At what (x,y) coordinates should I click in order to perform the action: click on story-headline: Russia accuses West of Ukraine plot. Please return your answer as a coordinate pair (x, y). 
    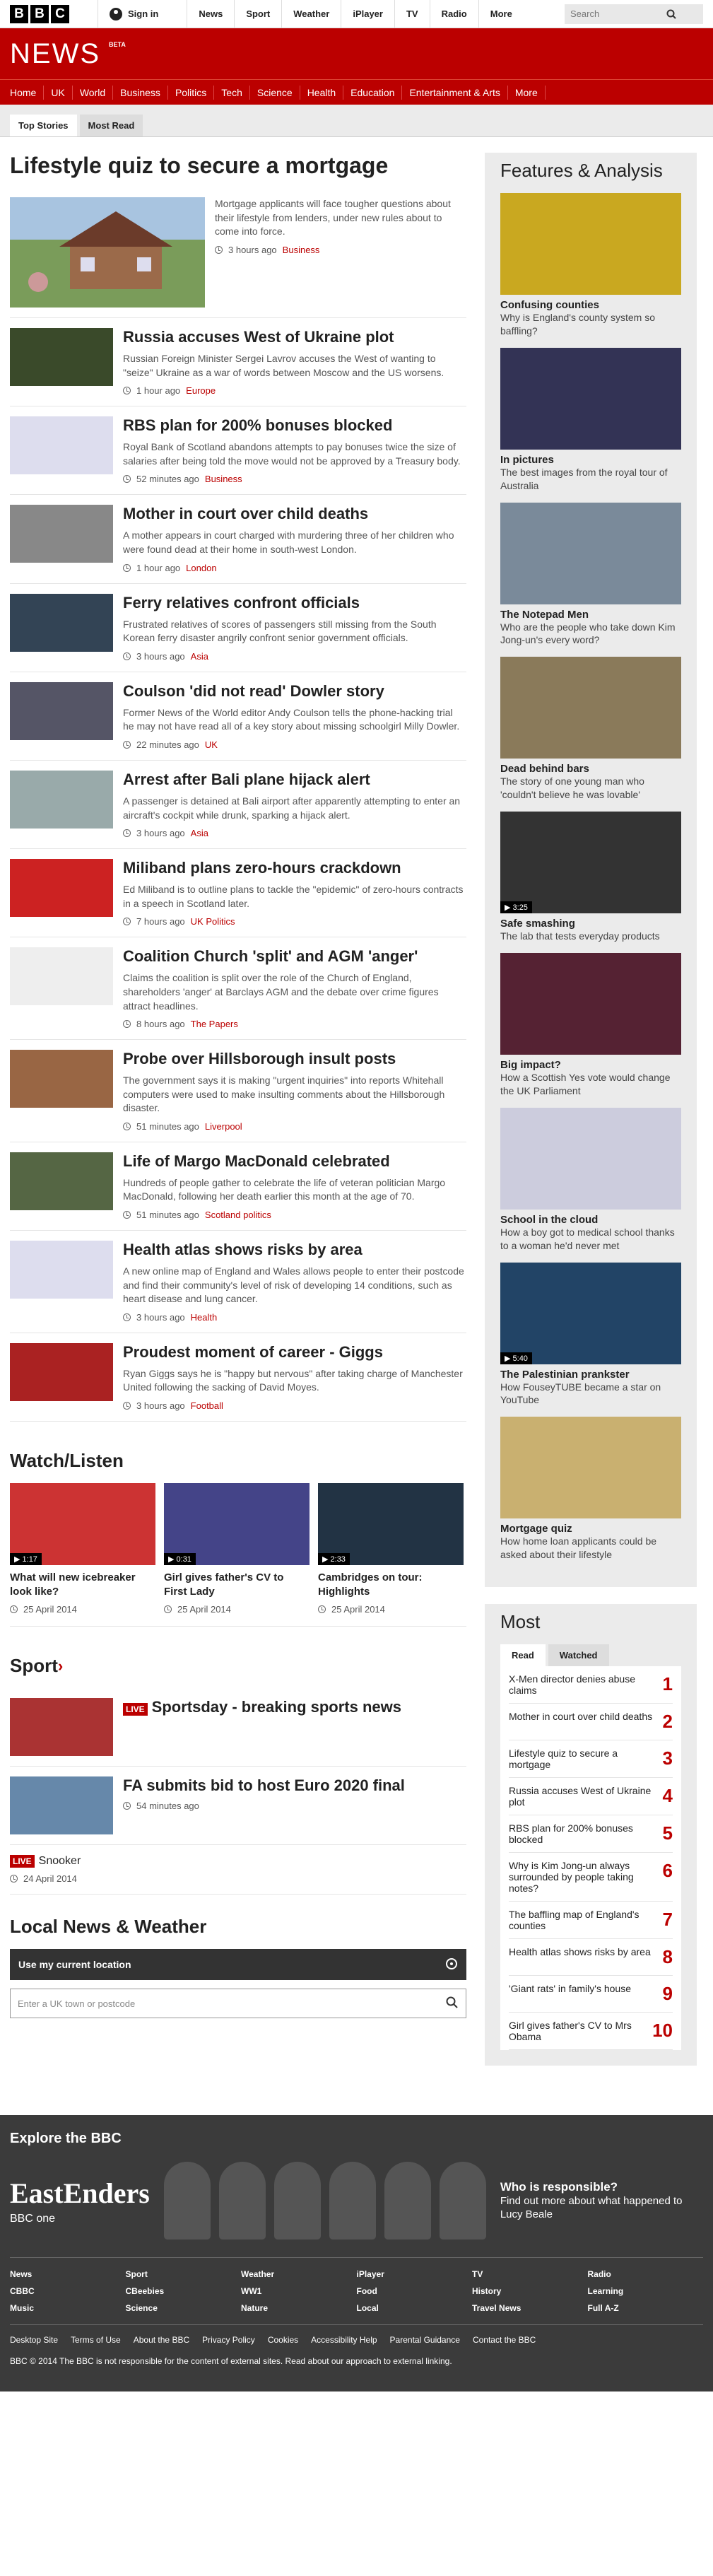
    Looking at the image, I should click on (294, 337).